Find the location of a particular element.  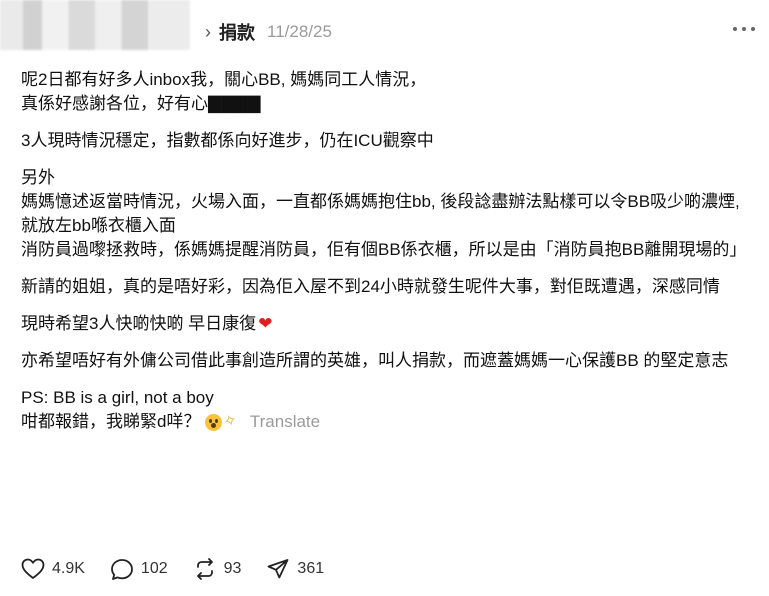

heart-icon is located at coordinates (33, 568).